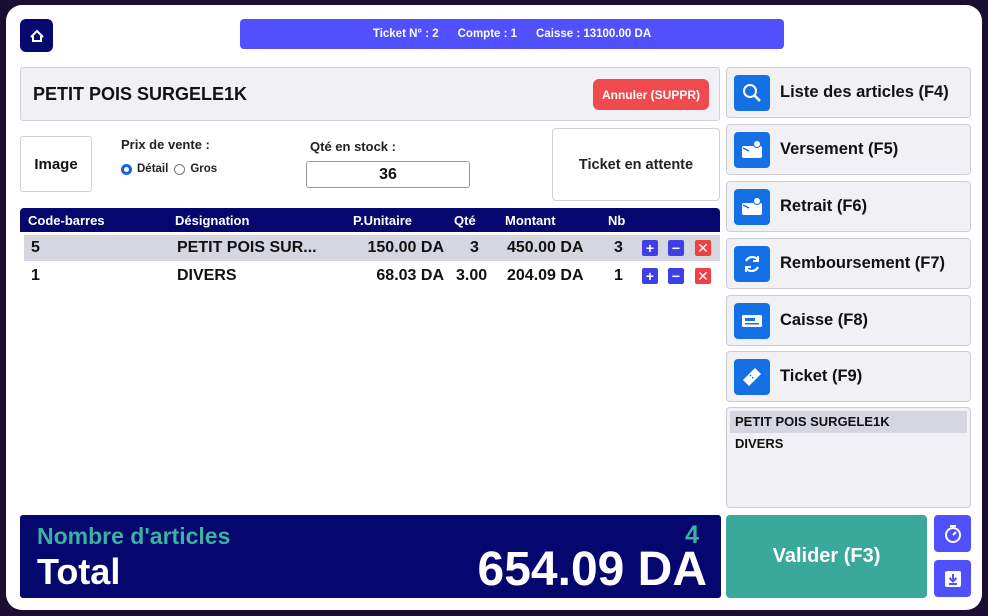 Image resolution: width=988 pixels, height=616 pixels. What do you see at coordinates (140, 94) in the screenshot?
I see `current-product-name: PETIT POIS SURGELE1K` at bounding box center [140, 94].